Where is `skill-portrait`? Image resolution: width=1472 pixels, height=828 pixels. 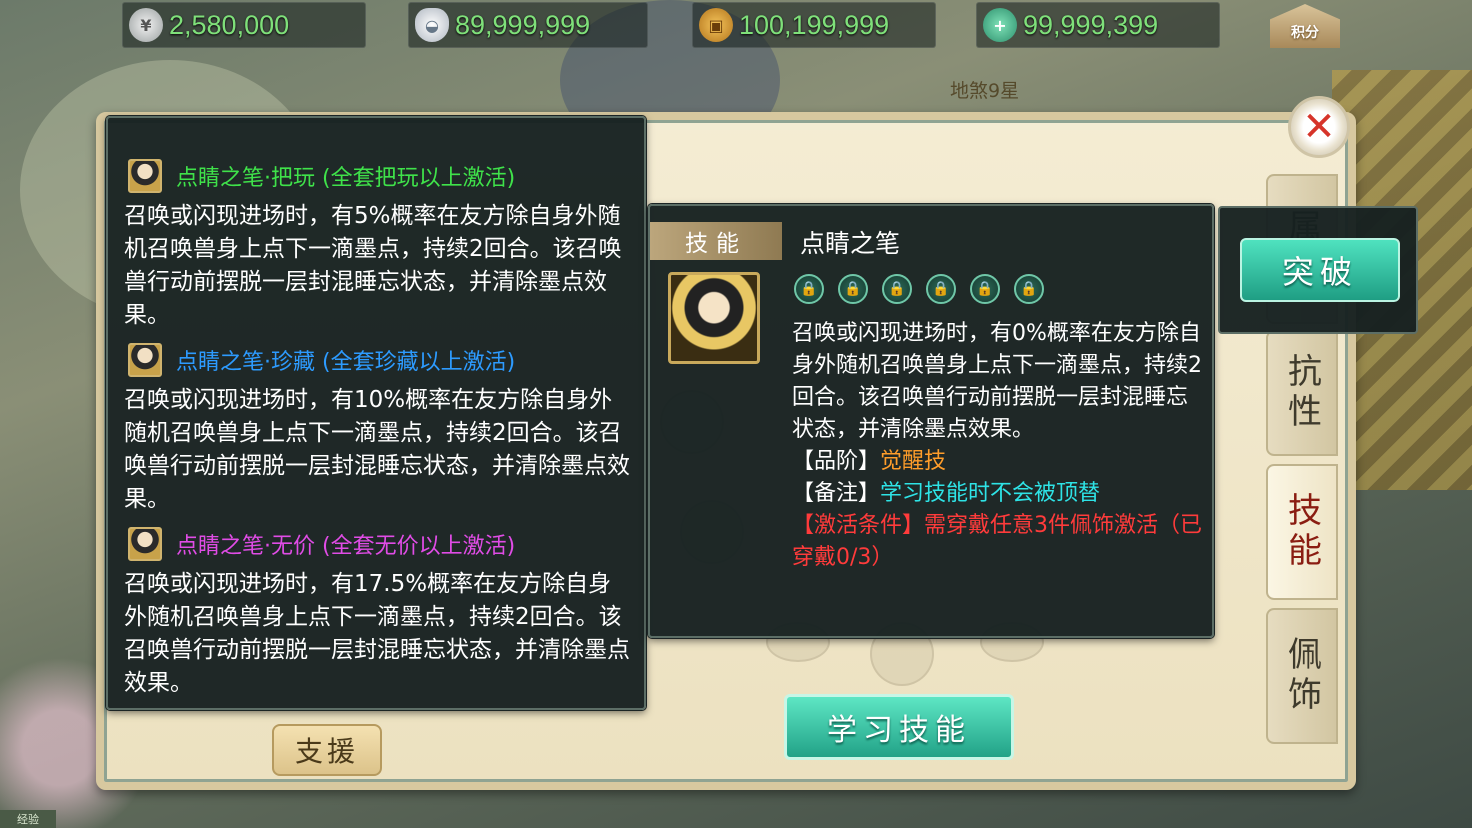
skill-portrait is located at coordinates (714, 318).